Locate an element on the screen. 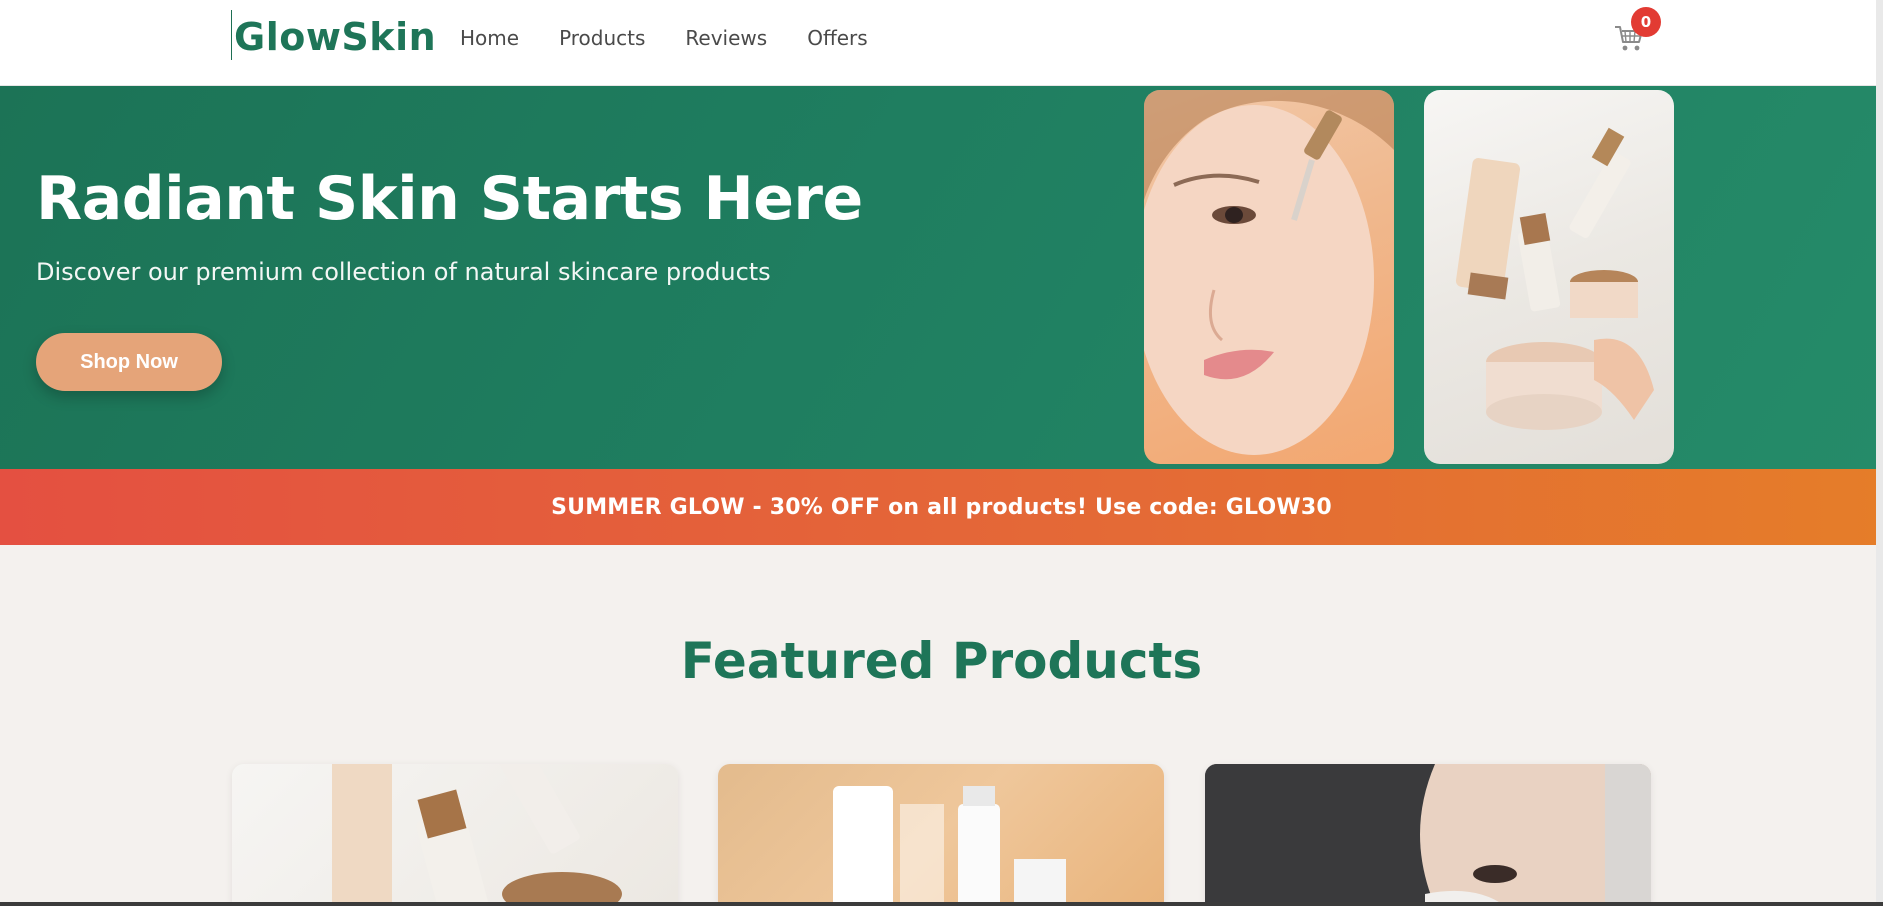 This screenshot has height=906, width=1883. site-header: GlowSkin Home Products Reviews Offers 0 is located at coordinates (941, 43).